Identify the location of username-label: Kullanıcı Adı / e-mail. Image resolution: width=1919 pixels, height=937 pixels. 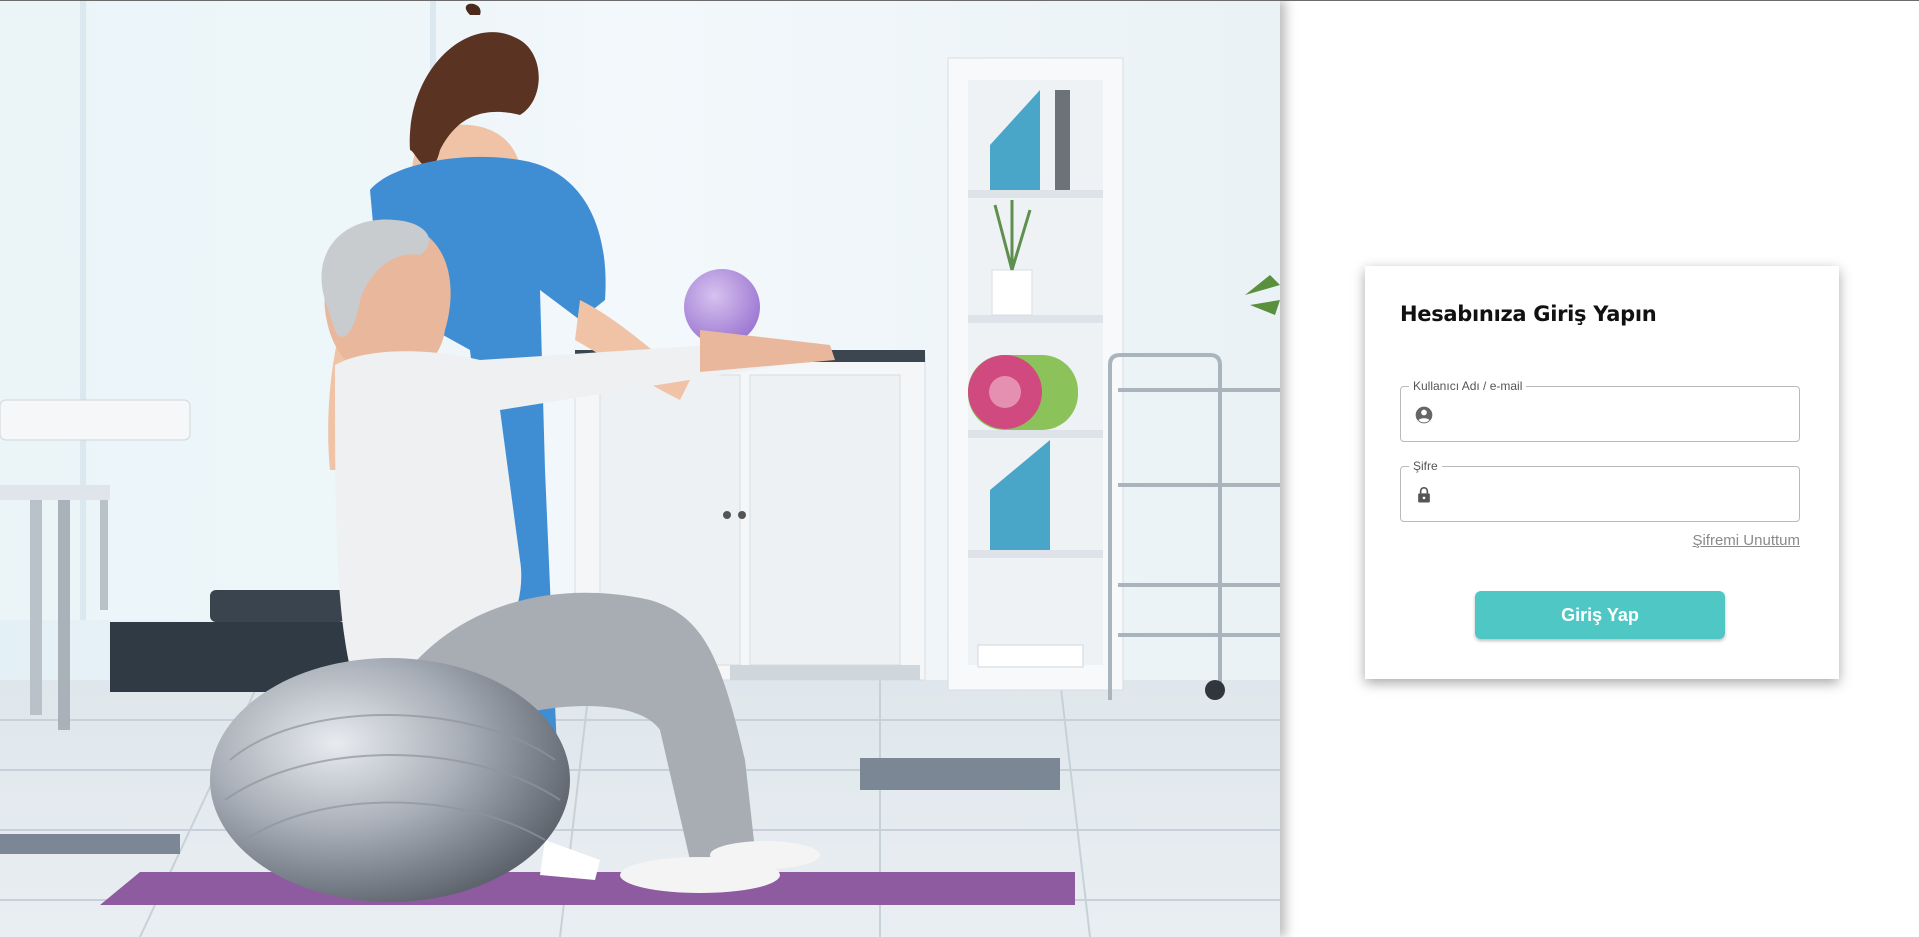
(1468, 386).